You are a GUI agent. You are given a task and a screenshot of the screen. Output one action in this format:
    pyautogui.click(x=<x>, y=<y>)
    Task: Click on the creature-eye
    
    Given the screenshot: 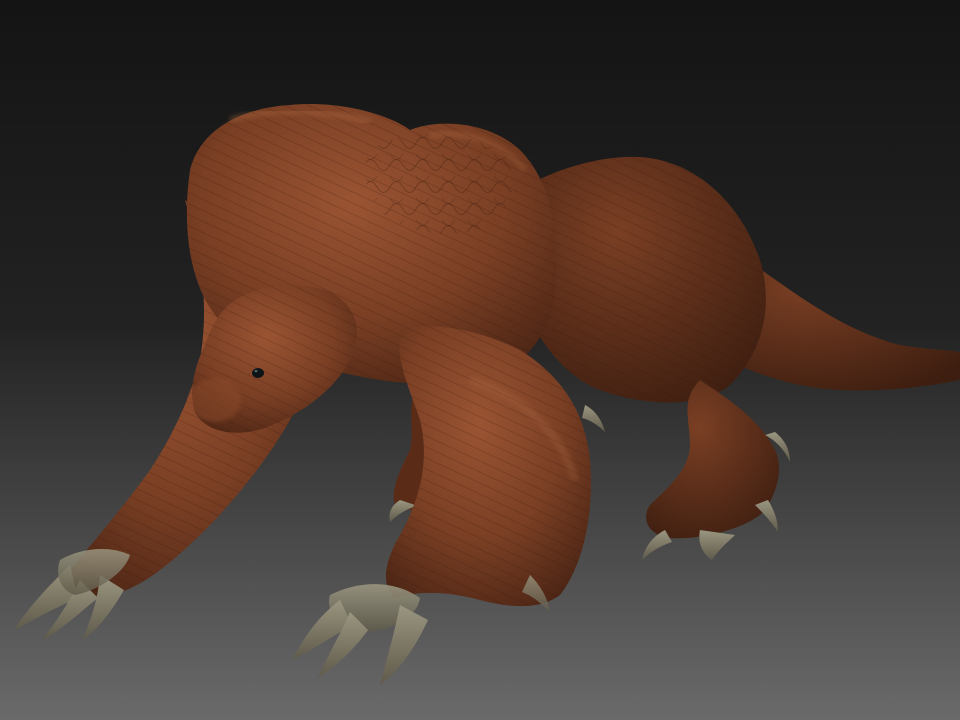 What is the action you would take?
    pyautogui.click(x=258, y=373)
    